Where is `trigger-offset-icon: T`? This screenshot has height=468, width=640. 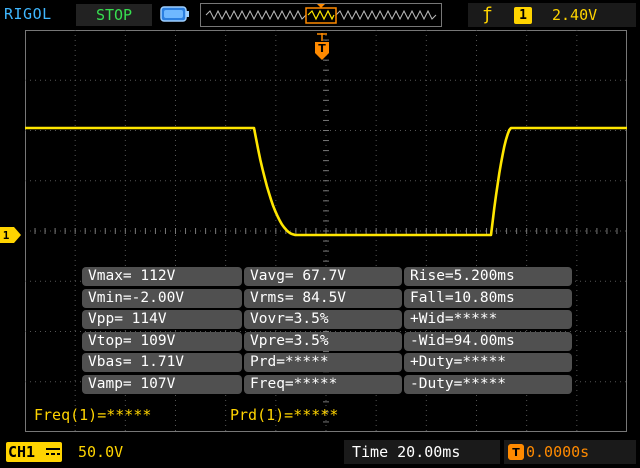 trigger-offset-icon: T is located at coordinates (516, 452).